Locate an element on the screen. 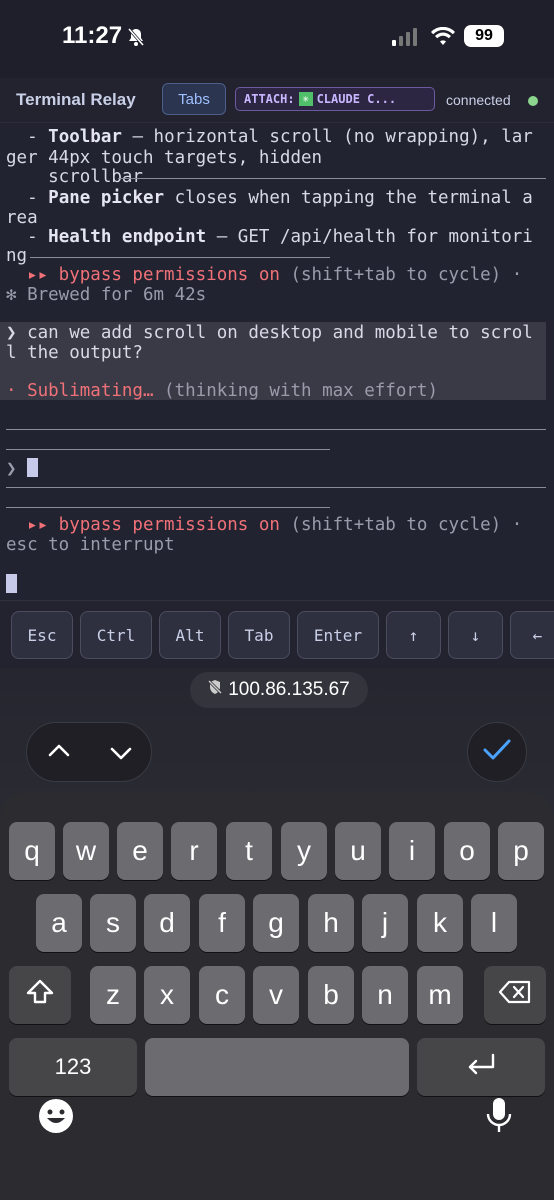 Image resolution: width=554 pixels, height=1200 pixels. key-l: l is located at coordinates (494, 923).